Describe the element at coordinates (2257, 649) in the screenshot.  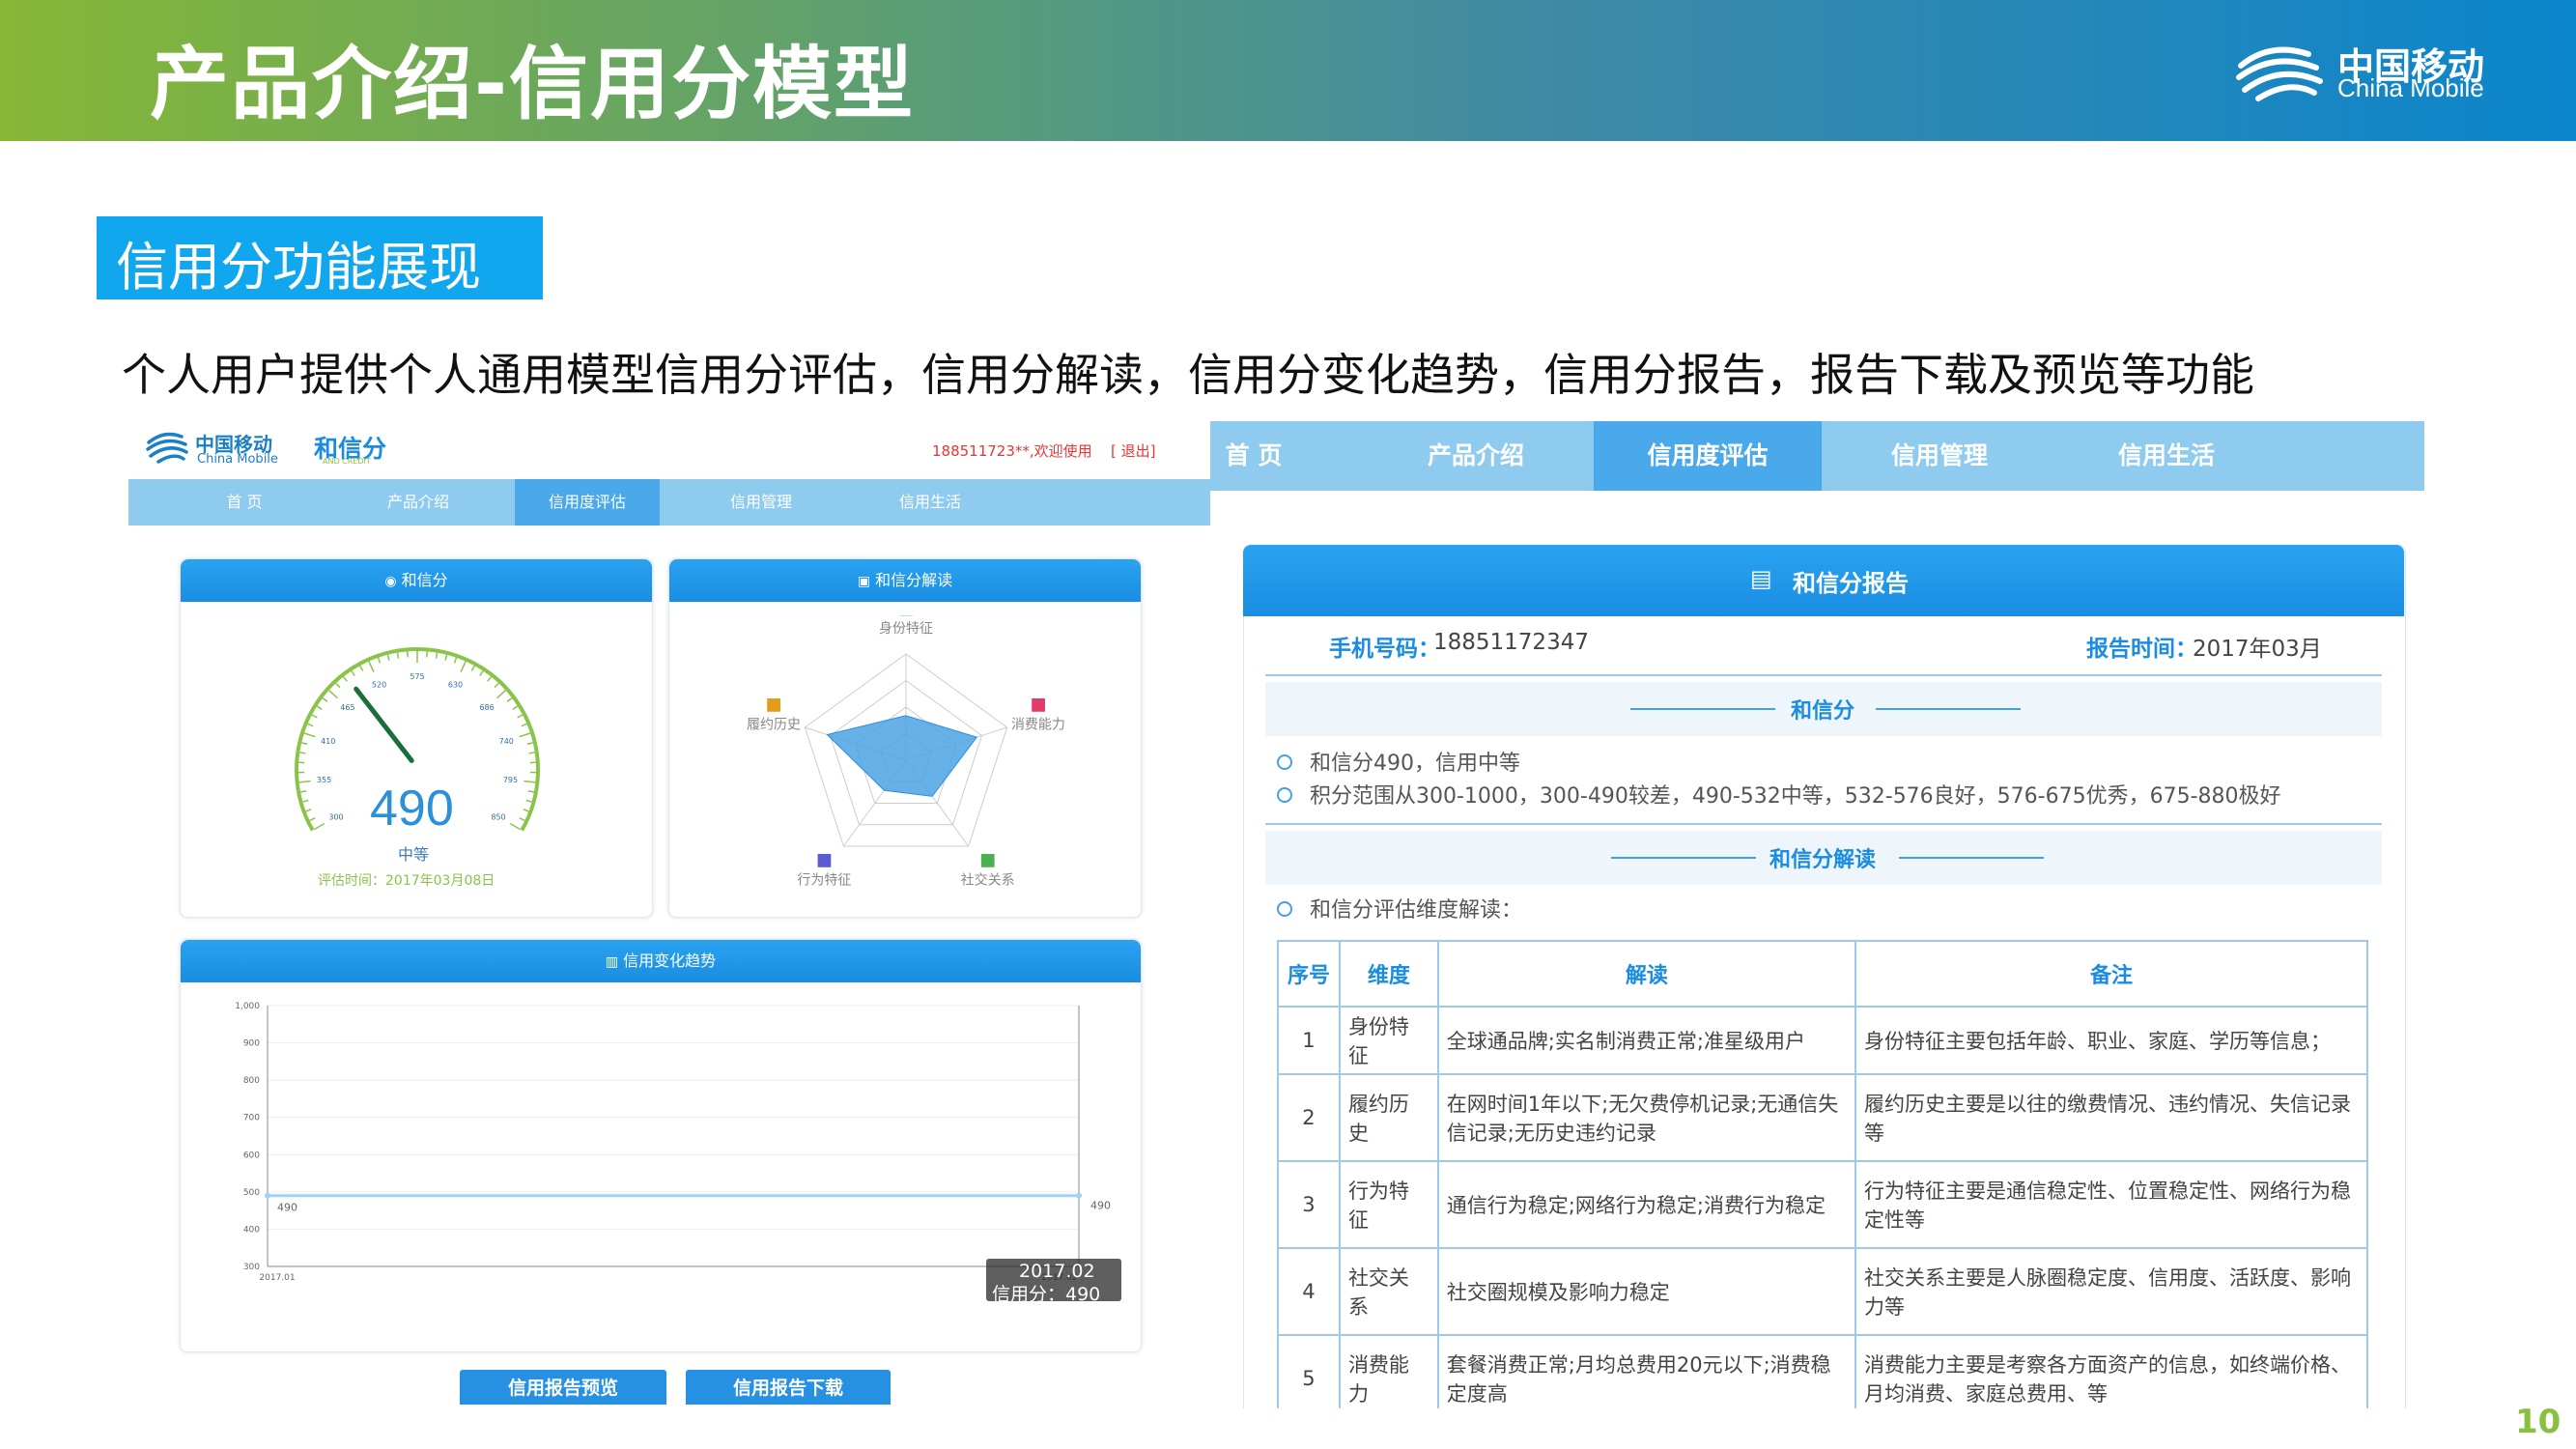
I see `report-time-value: 2017年03月` at that location.